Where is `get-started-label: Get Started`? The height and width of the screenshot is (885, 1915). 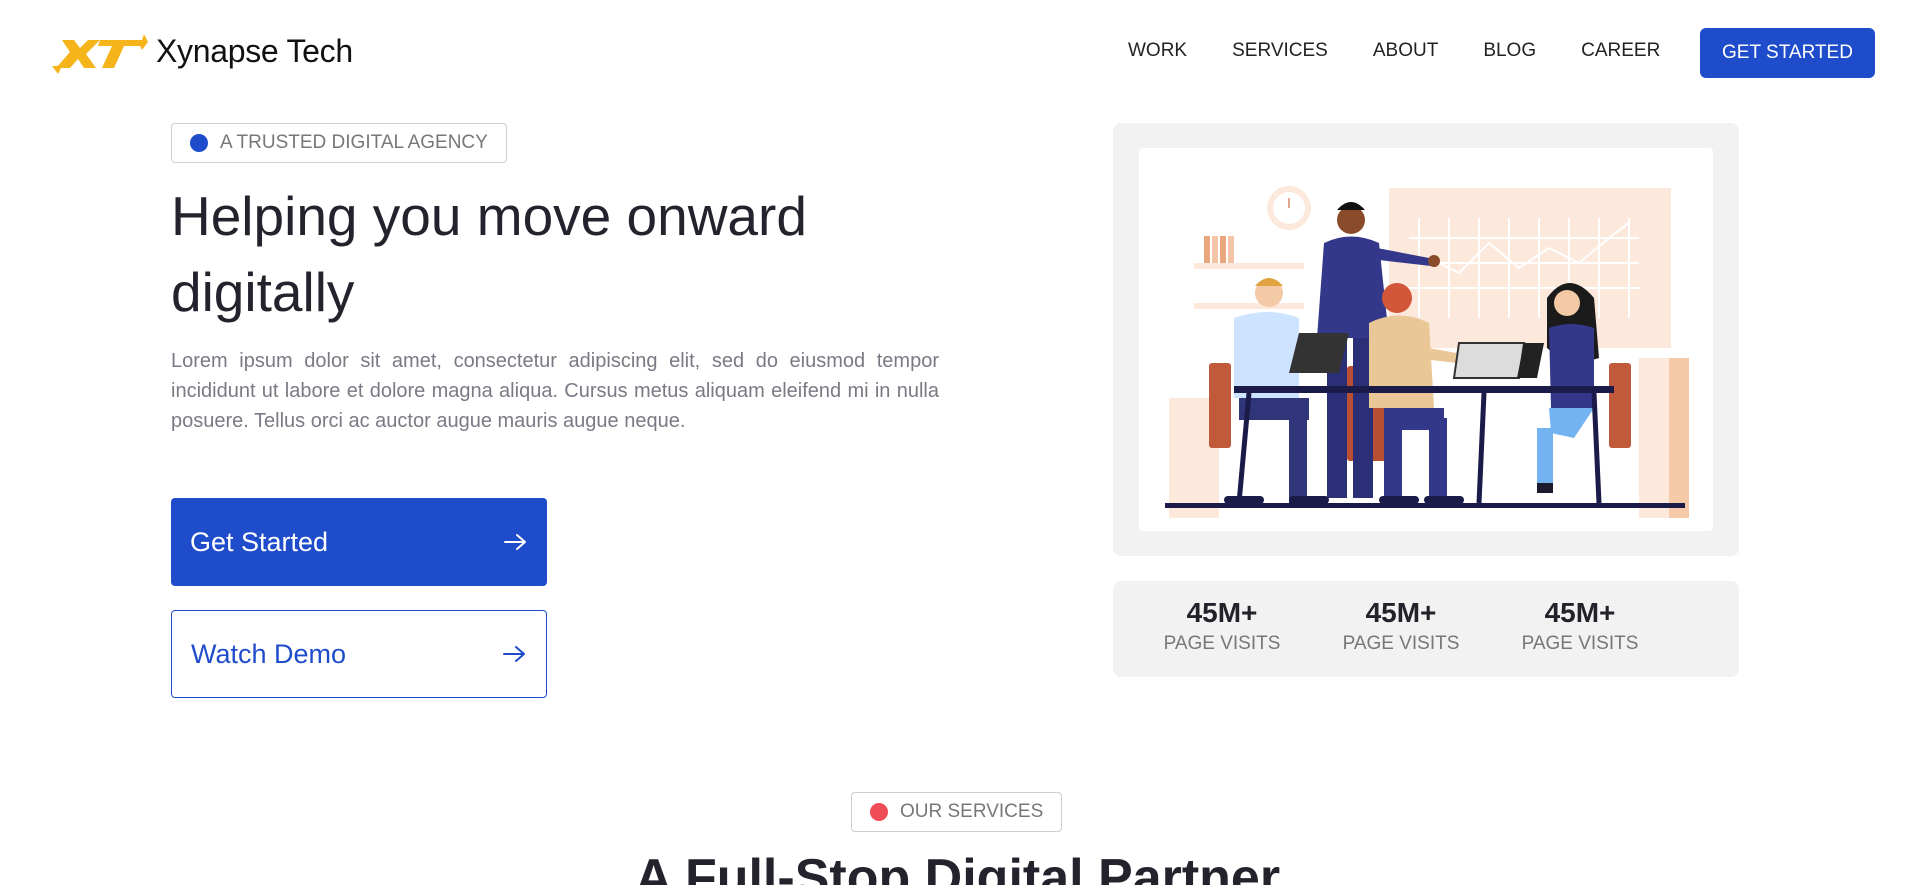 get-started-label: Get Started is located at coordinates (259, 541).